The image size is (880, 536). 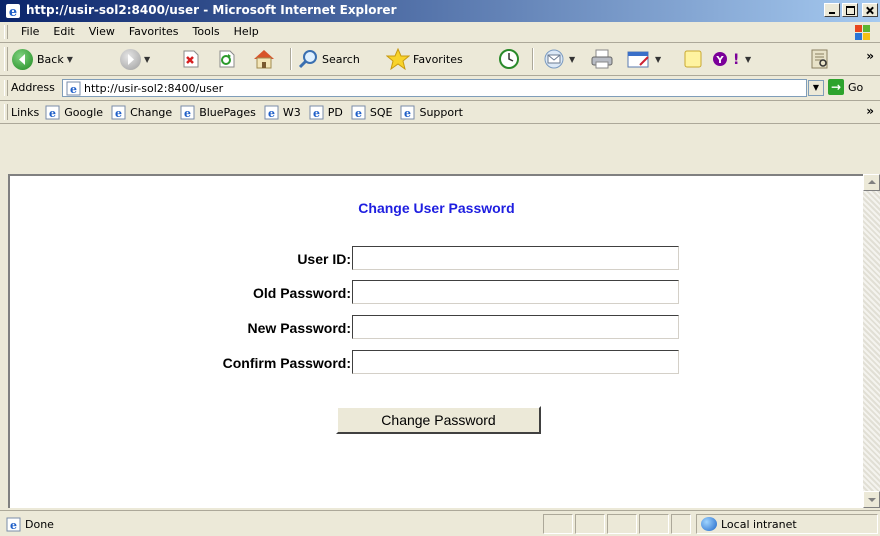 What do you see at coordinates (509, 59) in the screenshot?
I see `history-button` at bounding box center [509, 59].